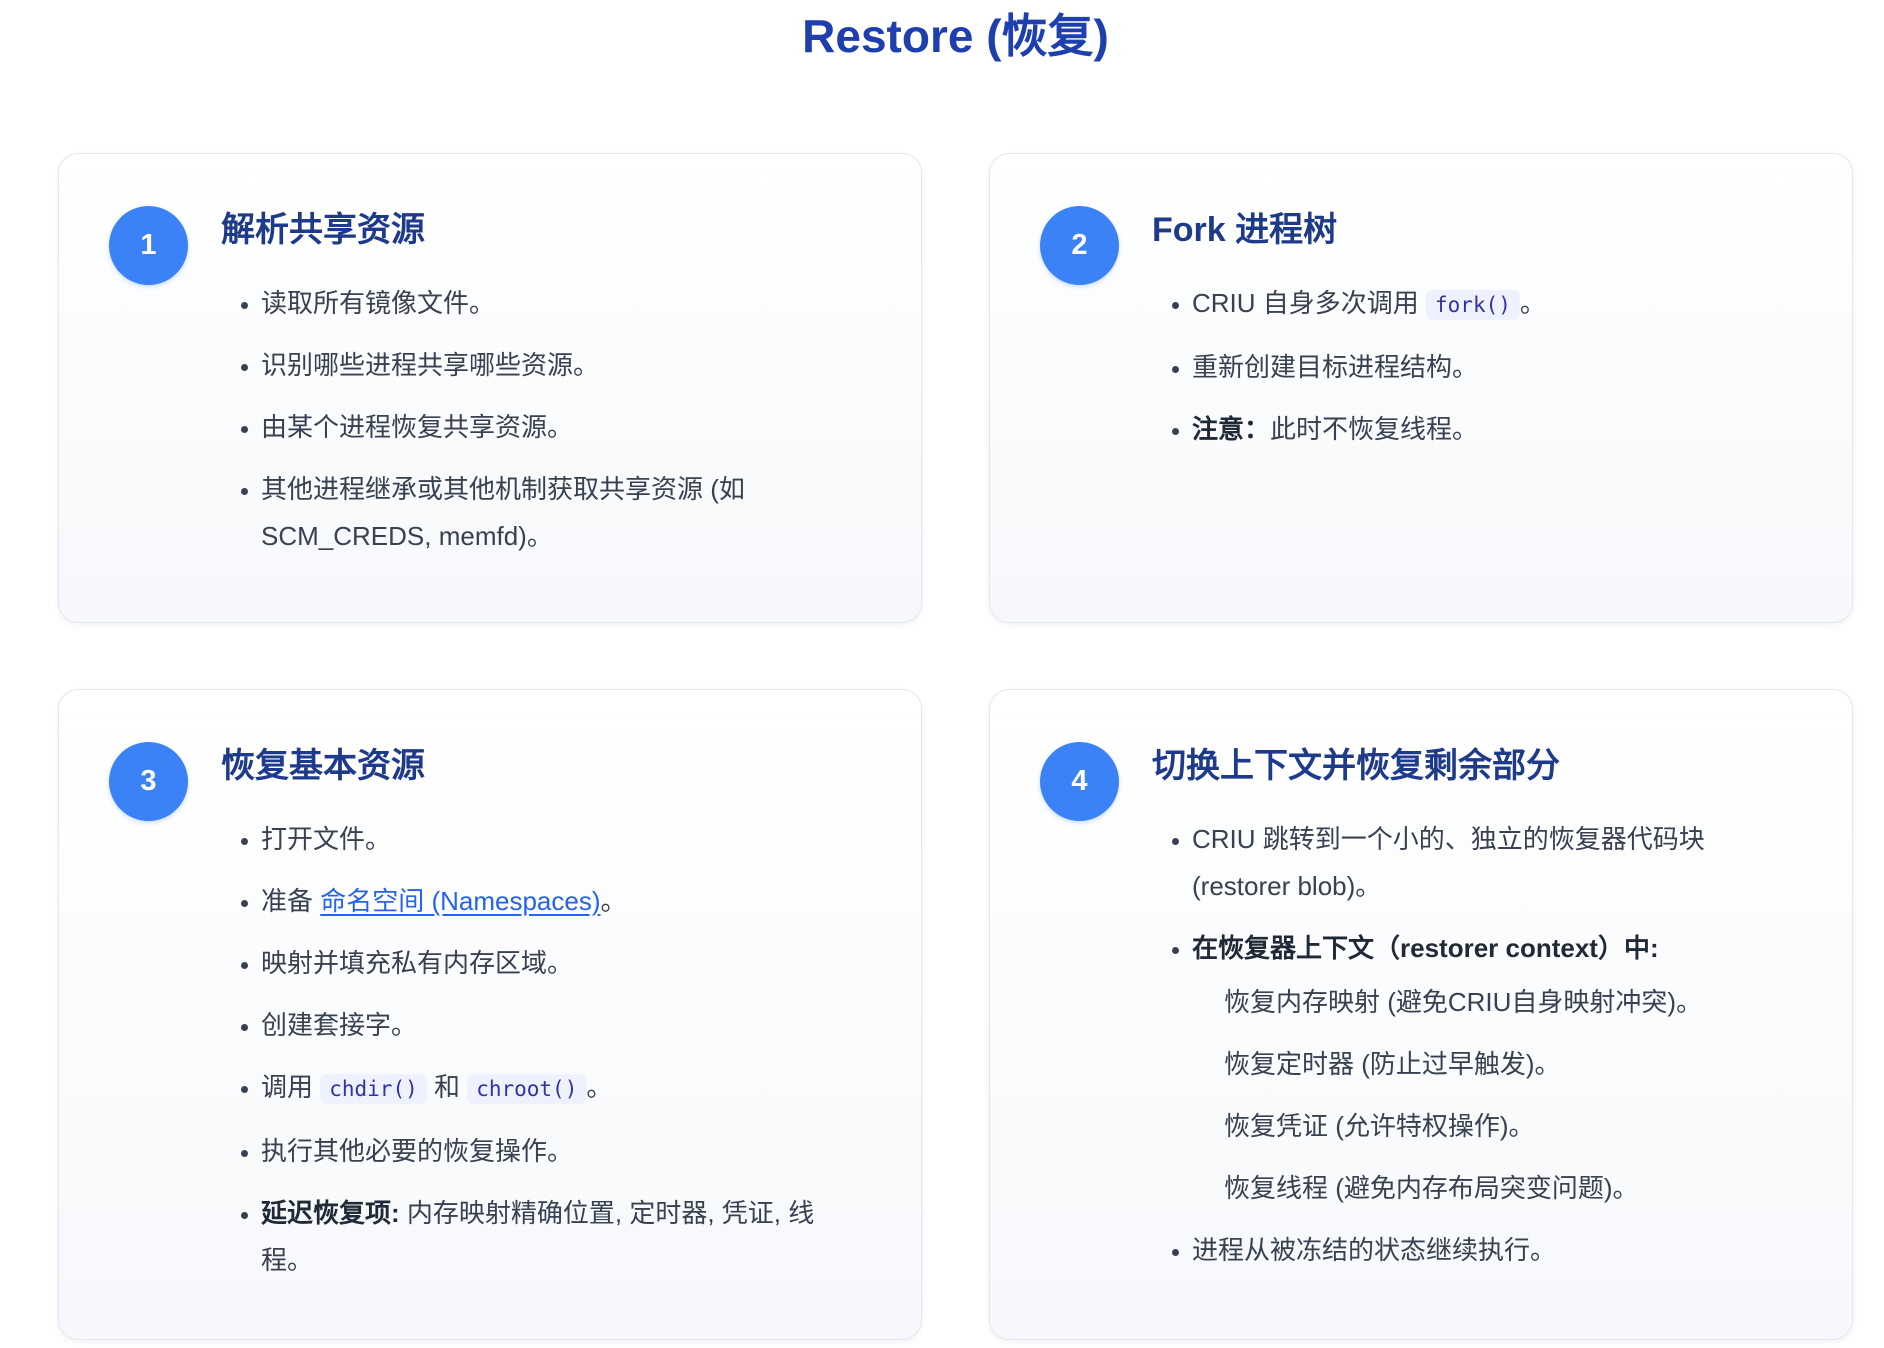 The image size is (1884, 1348). What do you see at coordinates (460, 901) in the screenshot?
I see `namespaces-link: 命名空间 (Namespaces)` at bounding box center [460, 901].